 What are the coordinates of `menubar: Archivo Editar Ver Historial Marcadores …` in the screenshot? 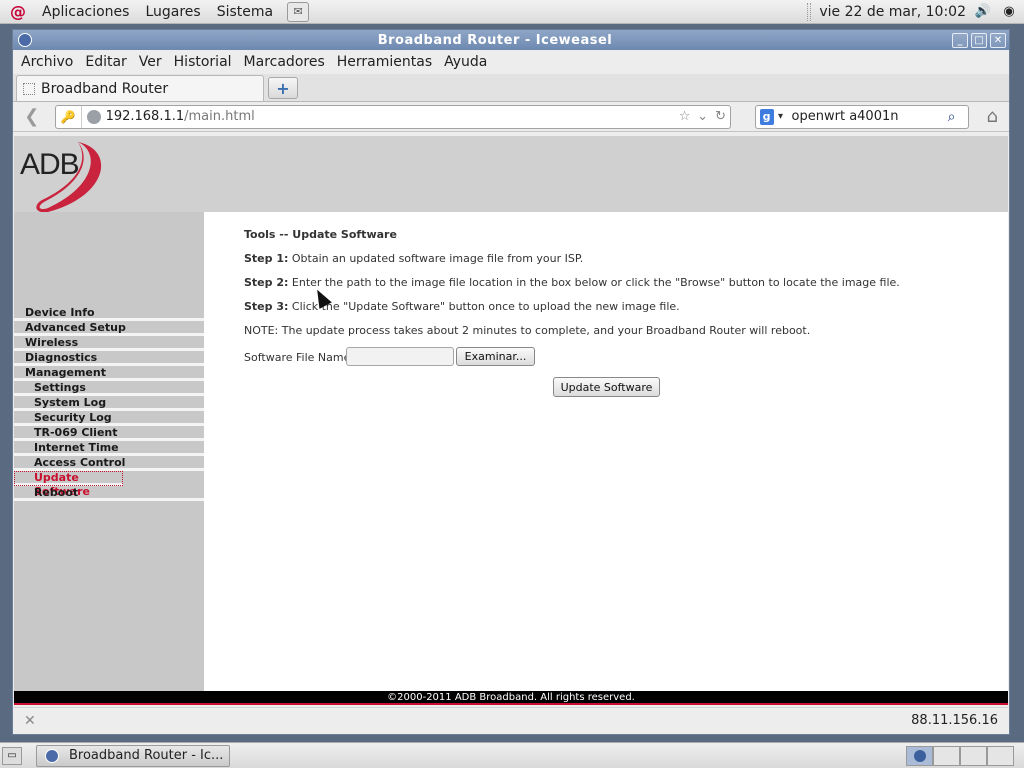 It's located at (511, 62).